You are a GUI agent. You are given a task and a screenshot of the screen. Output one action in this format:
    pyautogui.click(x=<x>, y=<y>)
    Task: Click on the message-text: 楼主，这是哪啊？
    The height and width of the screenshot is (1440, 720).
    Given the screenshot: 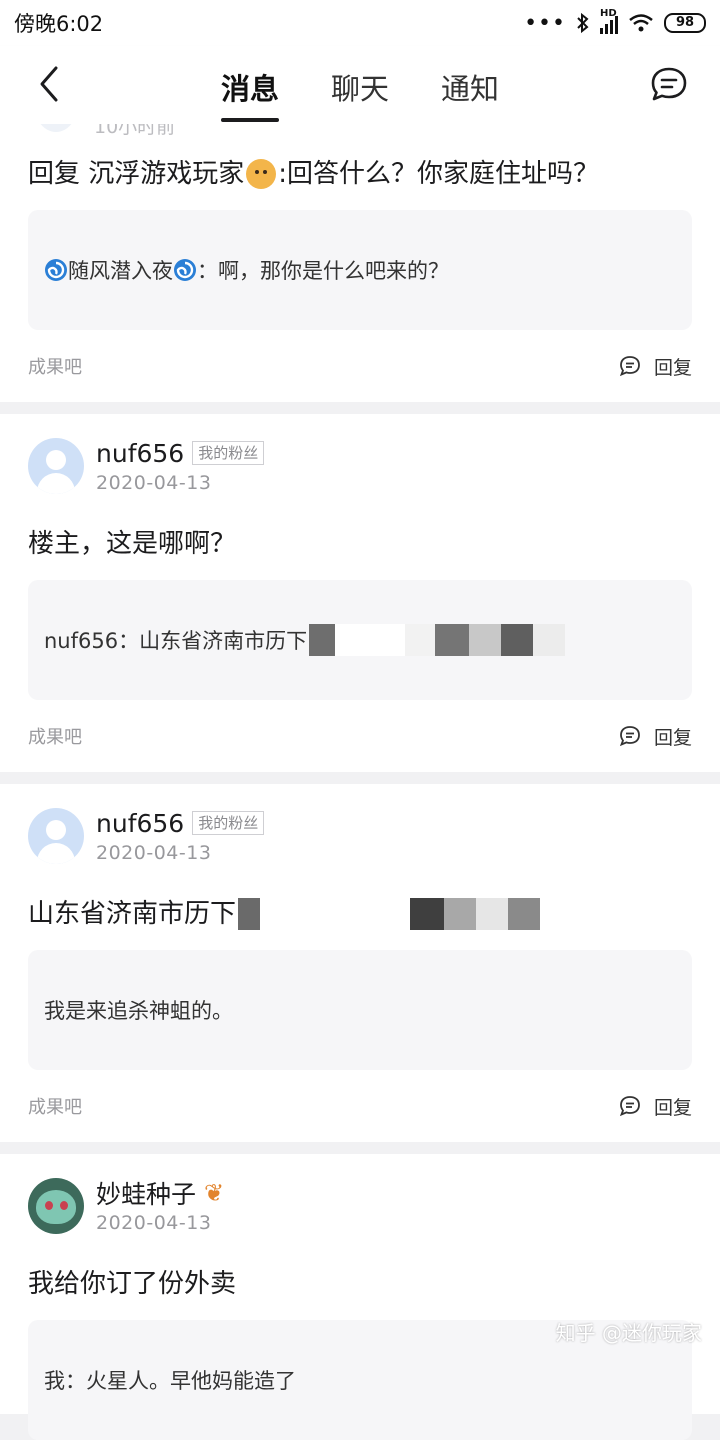 What is the action you would take?
    pyautogui.click(x=132, y=544)
    